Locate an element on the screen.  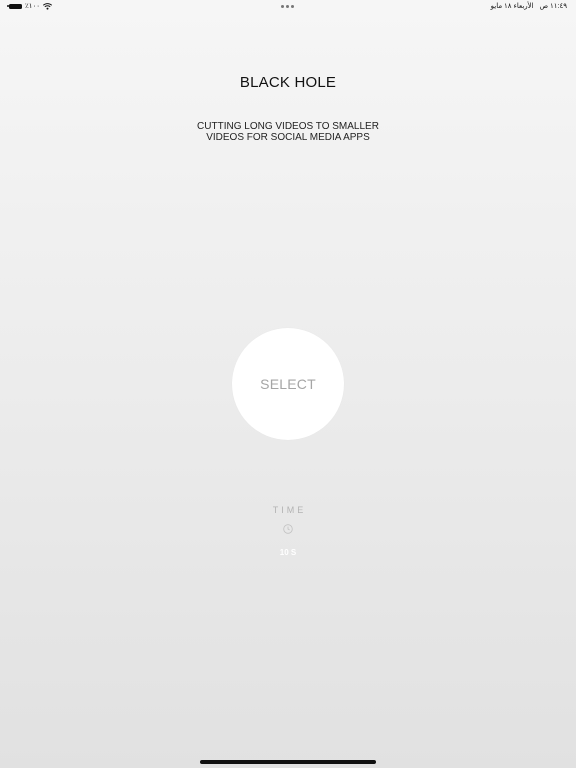
subtitle-line-2: VIDEOS FOR SOCIAL MEDIA APPS is located at coordinates (288, 137).